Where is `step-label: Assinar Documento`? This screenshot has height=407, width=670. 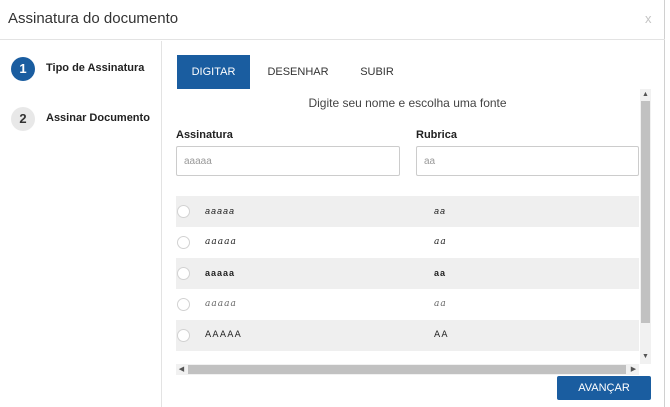
step-label: Assinar Documento is located at coordinates (98, 118).